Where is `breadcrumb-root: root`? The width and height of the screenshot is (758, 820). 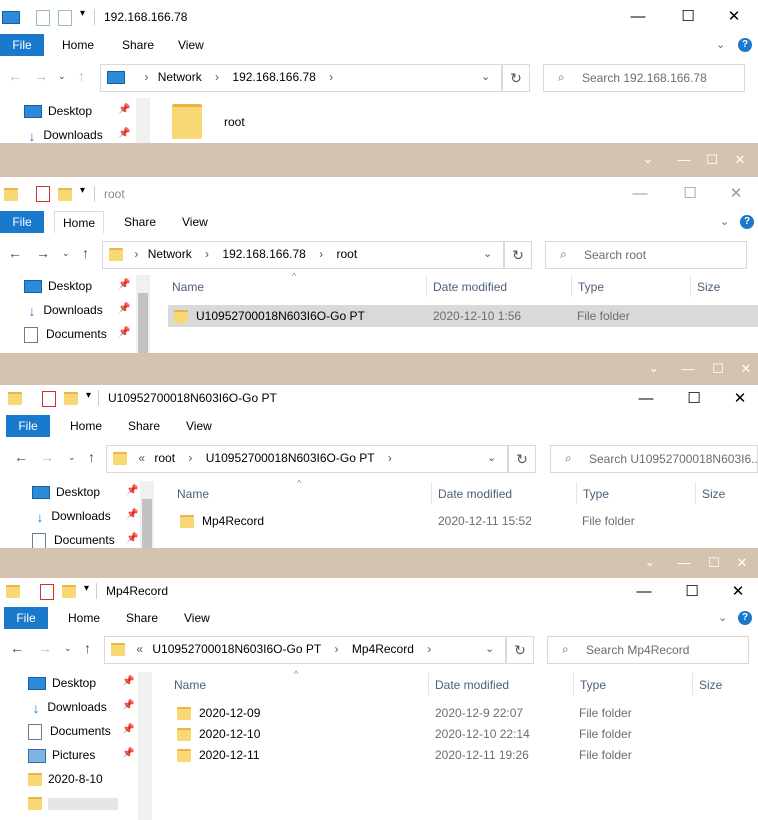 breadcrumb-root: root is located at coordinates (347, 254).